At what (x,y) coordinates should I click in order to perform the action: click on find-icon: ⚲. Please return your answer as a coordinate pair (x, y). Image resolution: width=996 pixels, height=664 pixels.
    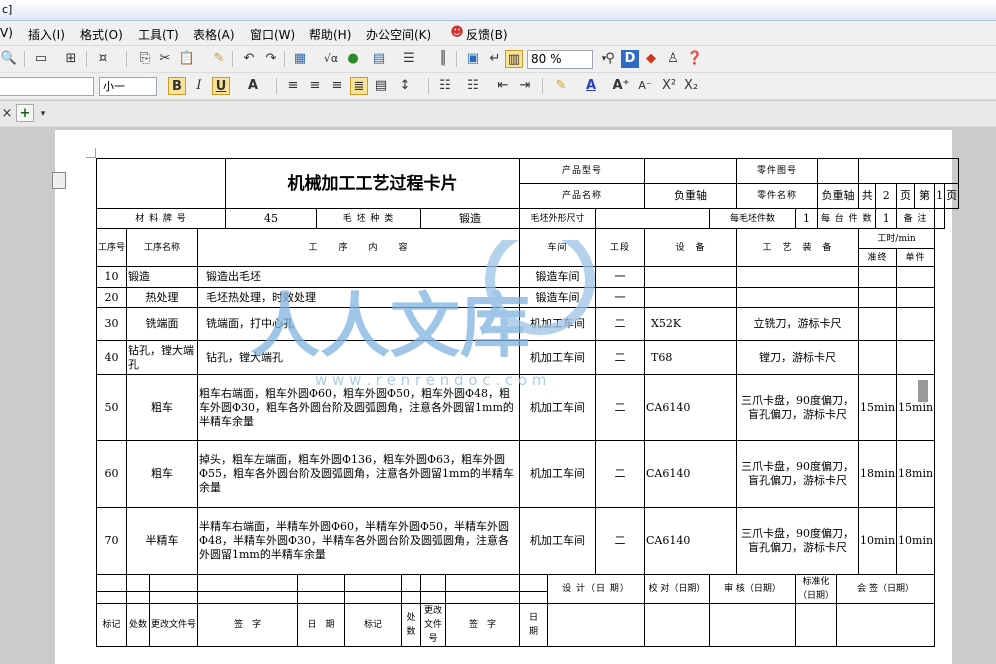
    Looking at the image, I should click on (610, 59).